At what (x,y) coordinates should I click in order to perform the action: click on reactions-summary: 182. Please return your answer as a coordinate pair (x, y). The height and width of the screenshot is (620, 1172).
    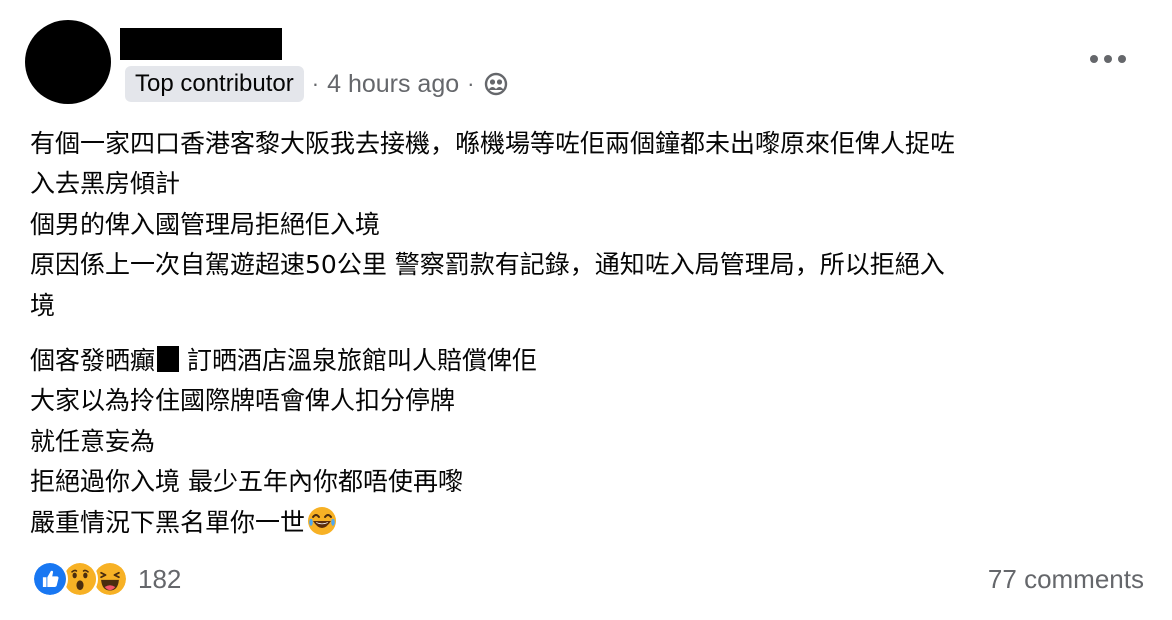
    Looking at the image, I should click on (106, 579).